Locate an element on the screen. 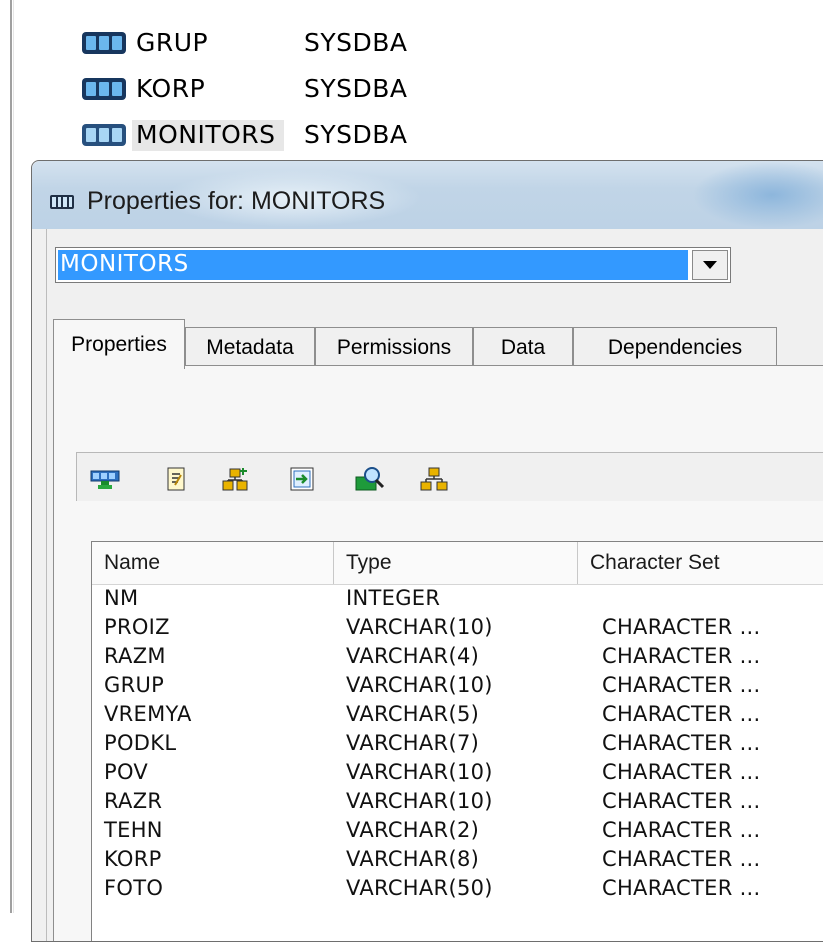  field-type: VARCHAR(5) is located at coordinates (413, 714).